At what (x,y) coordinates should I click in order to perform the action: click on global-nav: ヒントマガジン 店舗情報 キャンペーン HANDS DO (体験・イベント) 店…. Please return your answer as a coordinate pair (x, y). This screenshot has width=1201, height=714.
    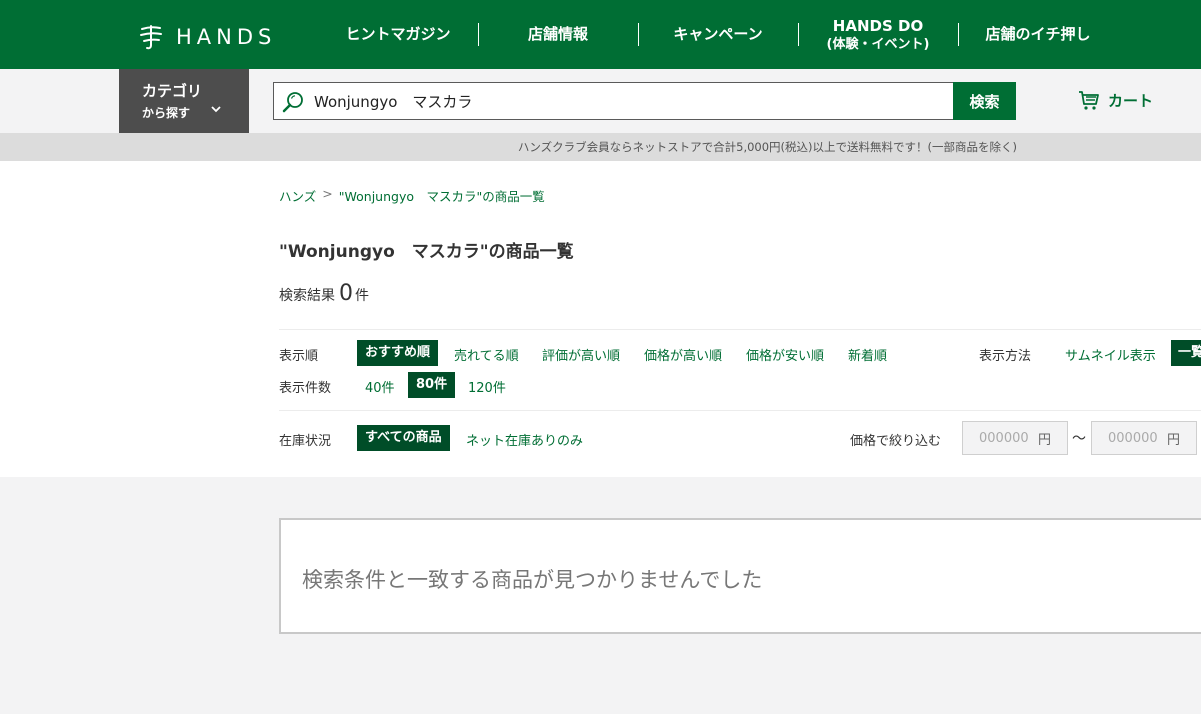
    Looking at the image, I should click on (718, 34).